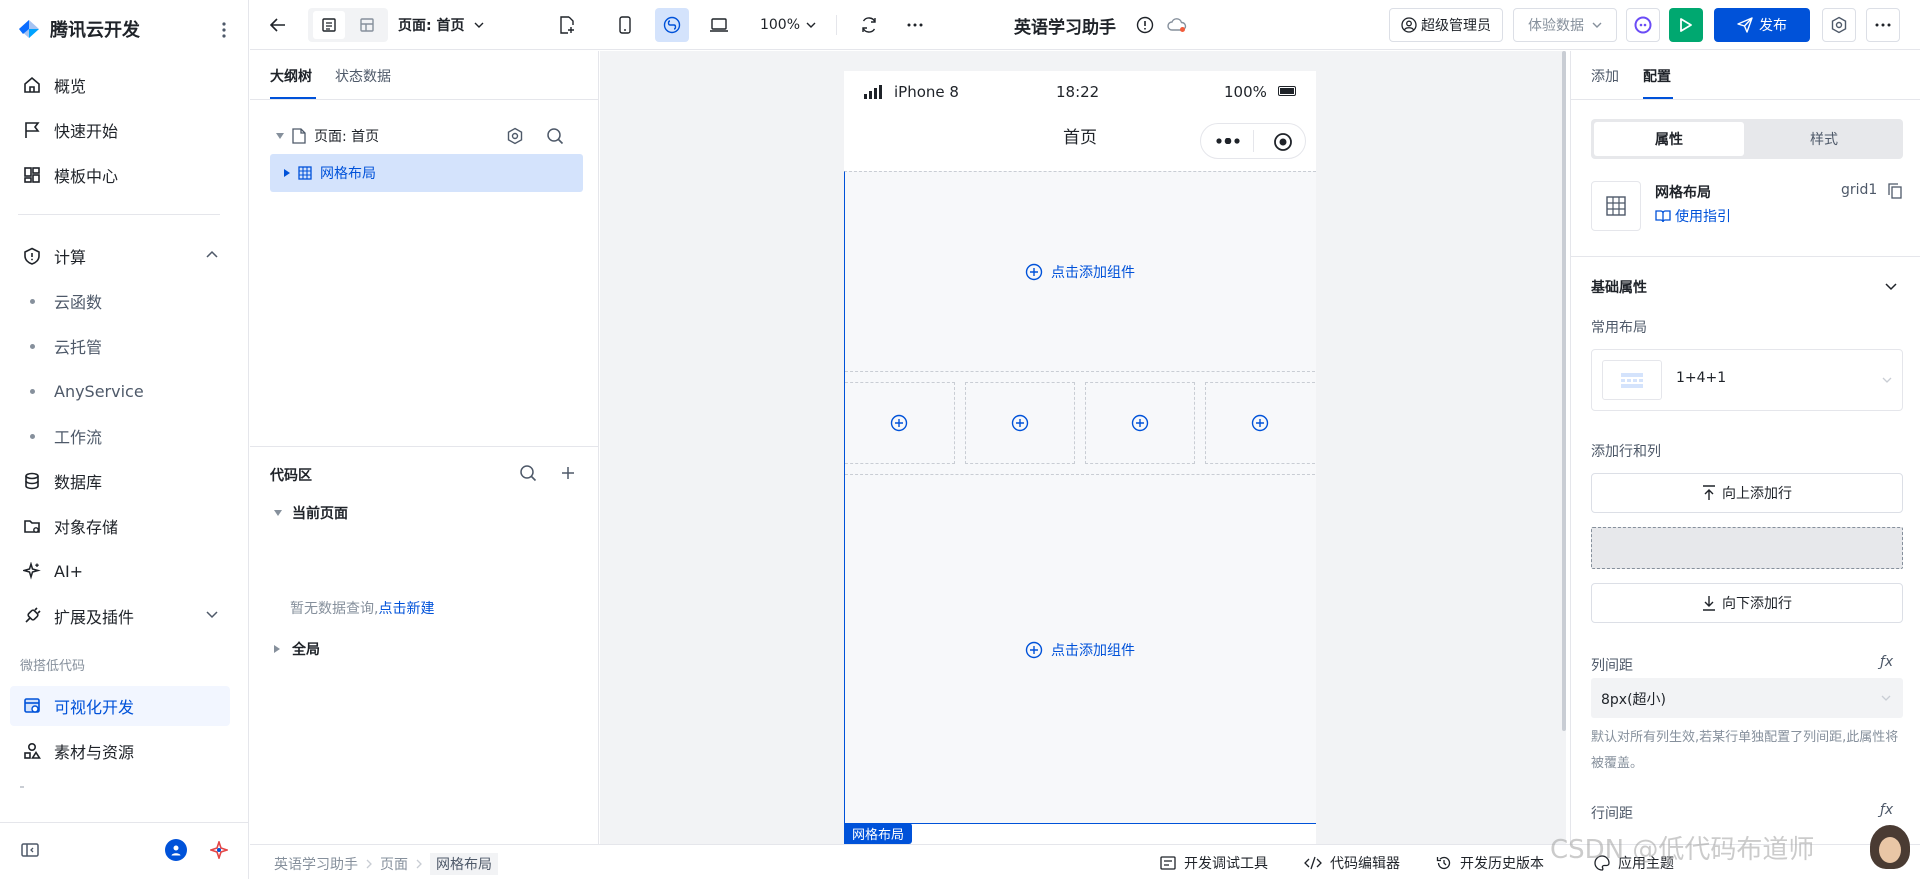 The width and height of the screenshot is (1920, 879). Describe the element at coordinates (278, 25) in the screenshot. I see `back-arrow-icon` at that location.